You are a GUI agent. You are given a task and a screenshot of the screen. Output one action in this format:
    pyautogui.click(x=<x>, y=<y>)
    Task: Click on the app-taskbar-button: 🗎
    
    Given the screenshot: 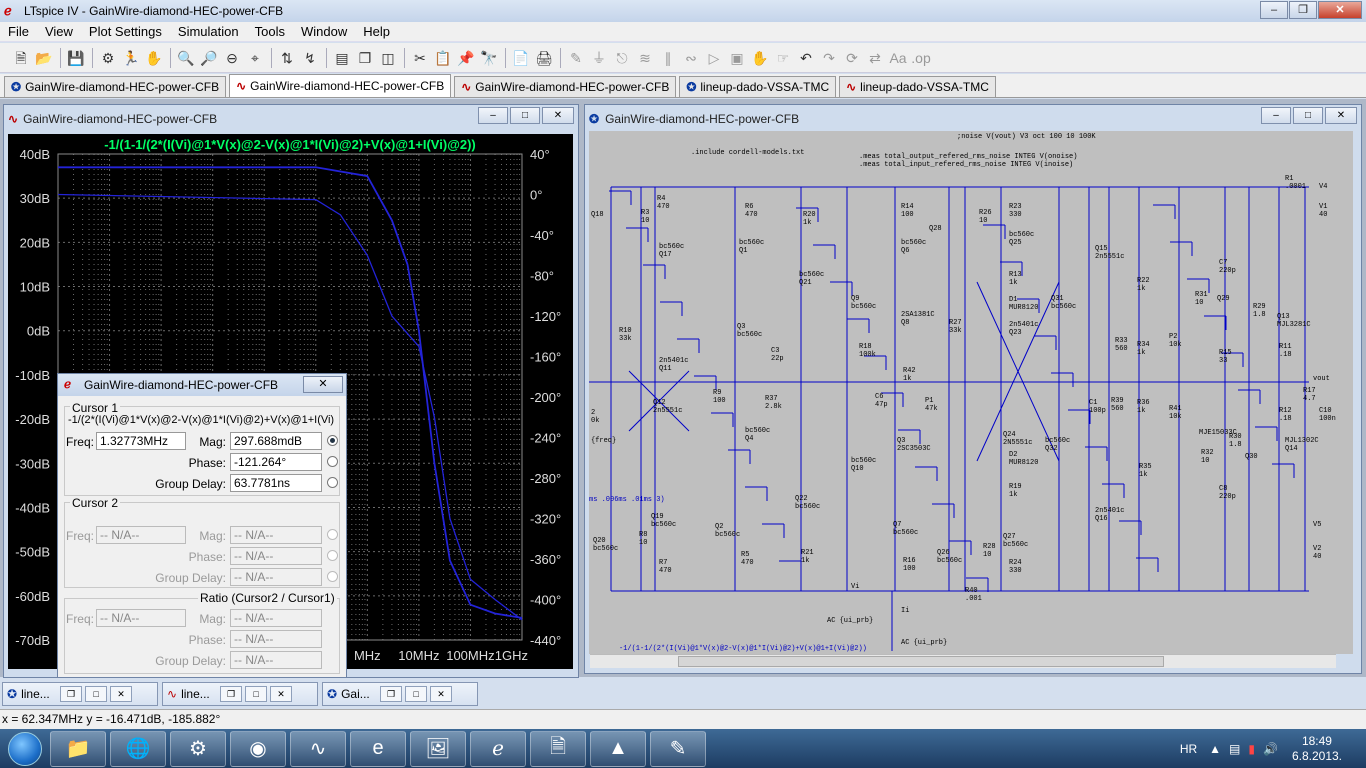 What is the action you would take?
    pyautogui.click(x=558, y=748)
    